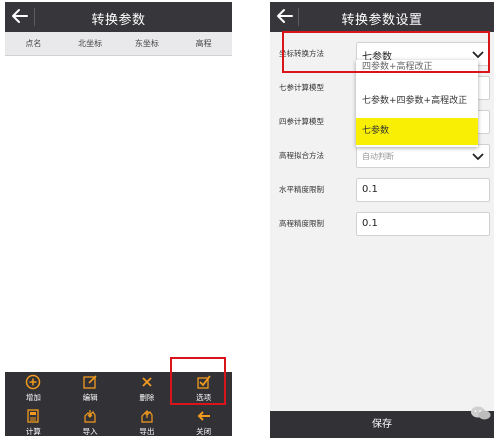 This screenshot has width=494, height=438. What do you see at coordinates (417, 131) in the screenshot?
I see `dropdown-option-selected: 七参数` at bounding box center [417, 131].